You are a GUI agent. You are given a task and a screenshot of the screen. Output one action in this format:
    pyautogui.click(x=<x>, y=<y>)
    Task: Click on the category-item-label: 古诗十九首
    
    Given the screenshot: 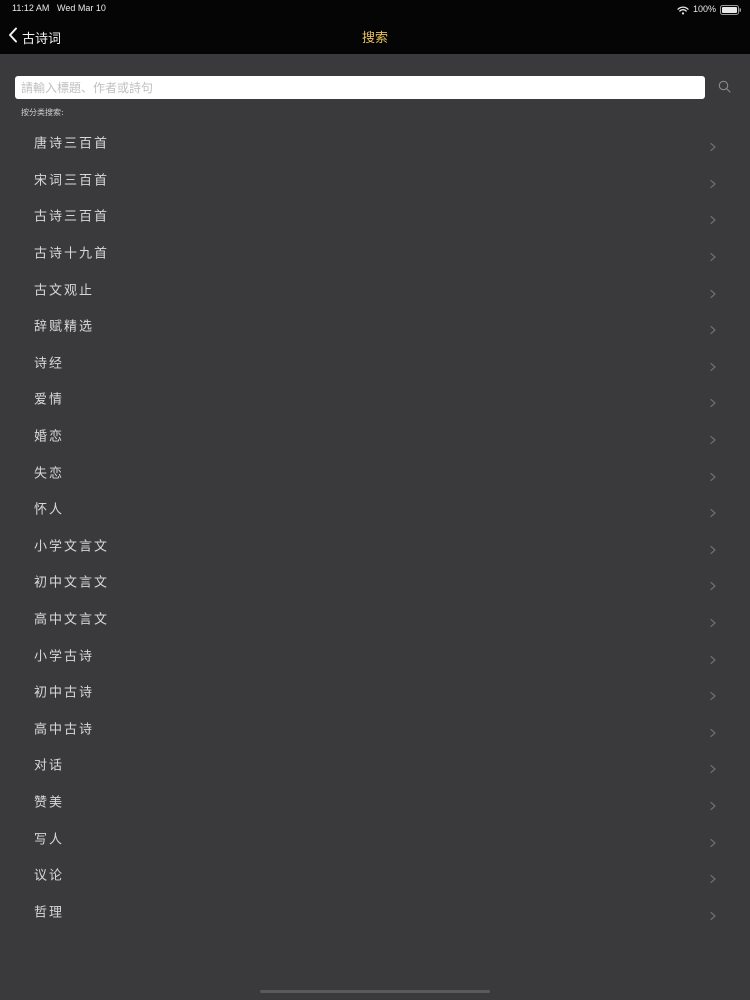 What is the action you would take?
    pyautogui.click(x=72, y=254)
    